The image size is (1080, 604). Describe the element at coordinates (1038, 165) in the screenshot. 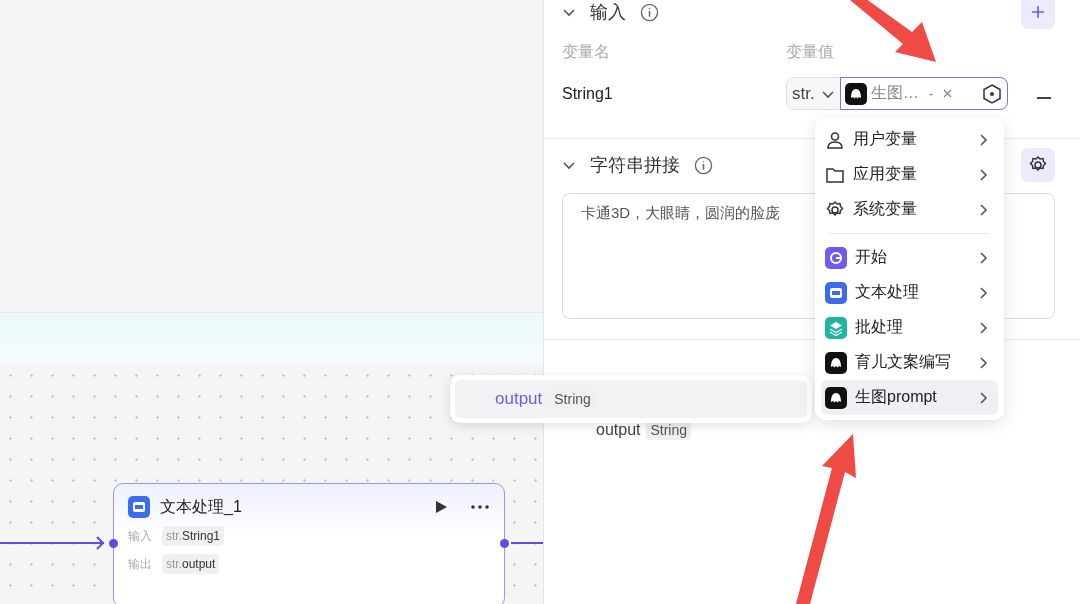

I see `settings-button` at that location.